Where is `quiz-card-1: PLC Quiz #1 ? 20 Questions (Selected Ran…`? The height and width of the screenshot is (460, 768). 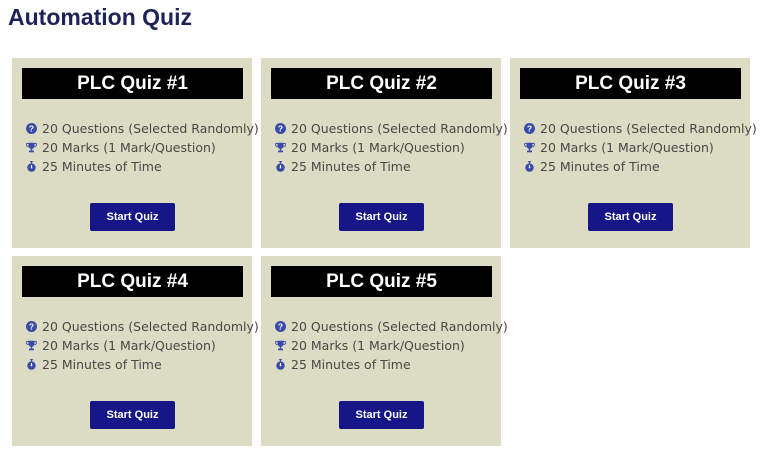
quiz-card-1: PLC Quiz #1 ? 20 Questions (Selected Ran… is located at coordinates (135, 153).